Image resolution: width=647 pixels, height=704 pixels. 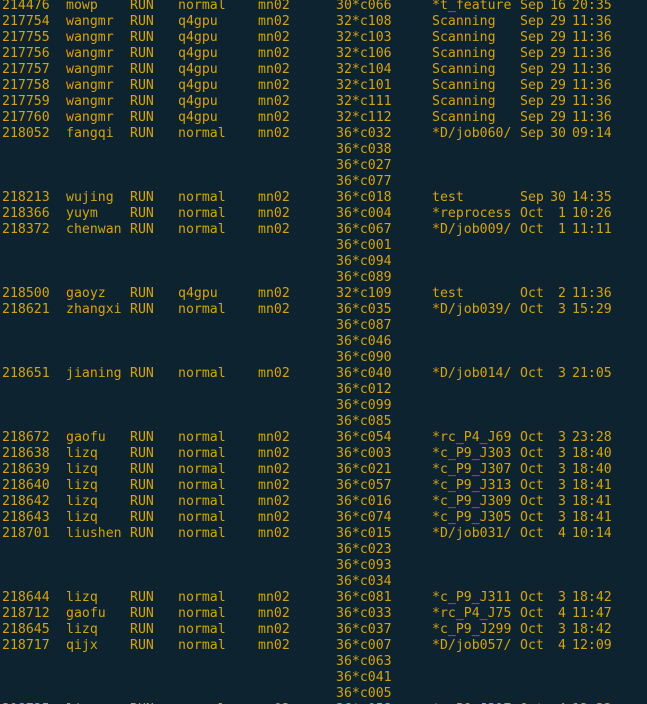 What do you see at coordinates (364, 181) in the screenshot?
I see `cell-exec-host: 36*c077` at bounding box center [364, 181].